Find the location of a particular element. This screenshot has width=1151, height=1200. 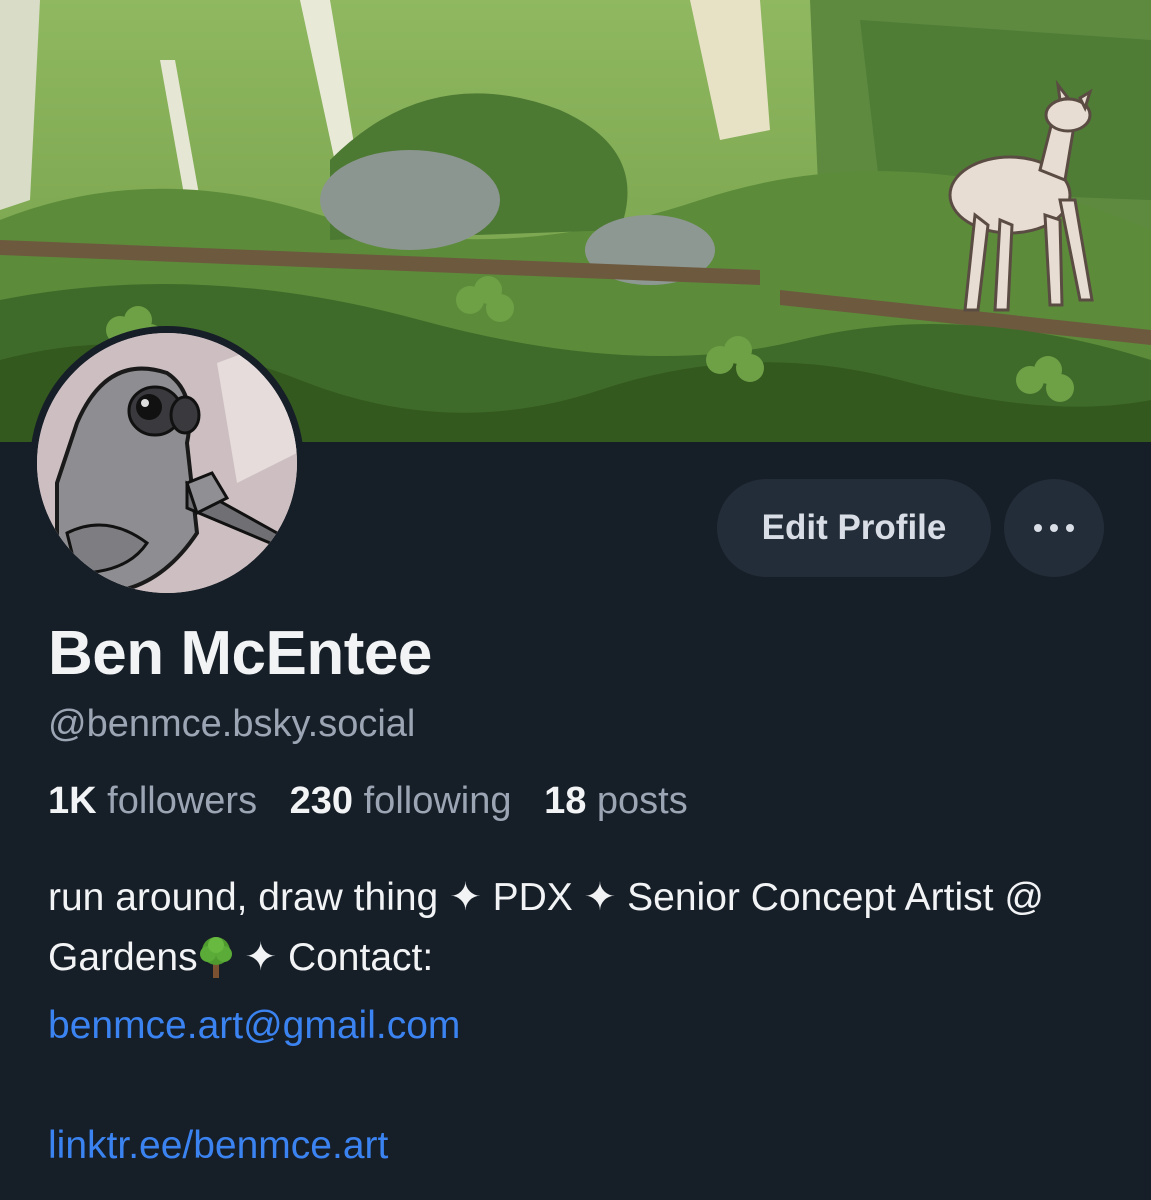

more-options-button is located at coordinates (1054, 528).